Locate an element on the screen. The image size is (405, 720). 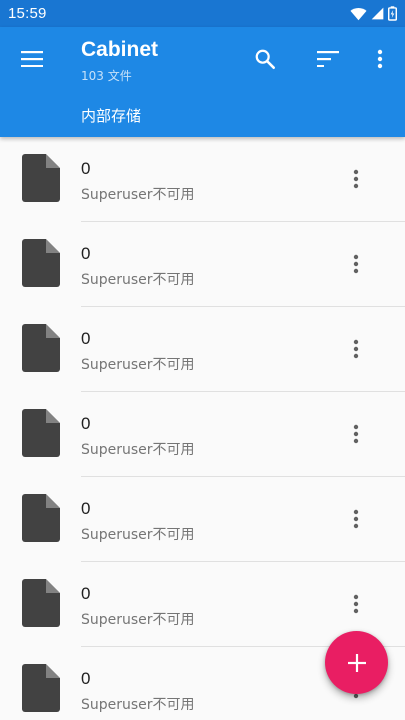
signal-icon is located at coordinates (377, 13).